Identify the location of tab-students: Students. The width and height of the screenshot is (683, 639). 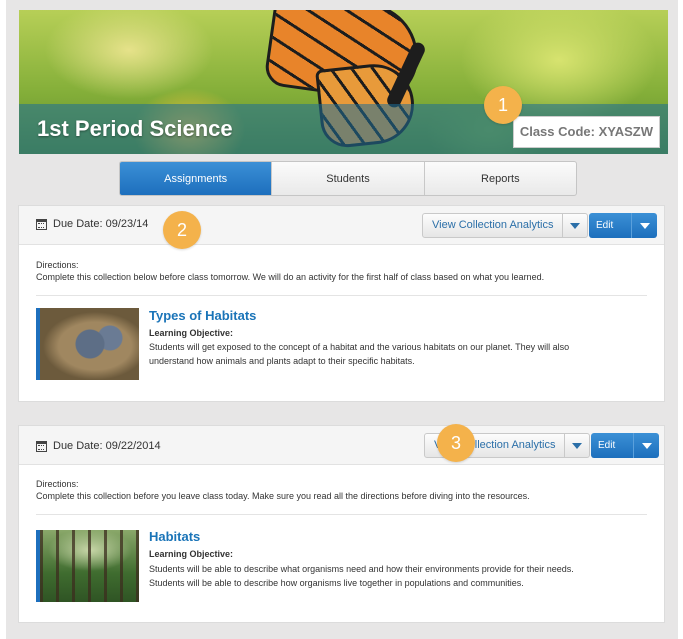
(348, 178).